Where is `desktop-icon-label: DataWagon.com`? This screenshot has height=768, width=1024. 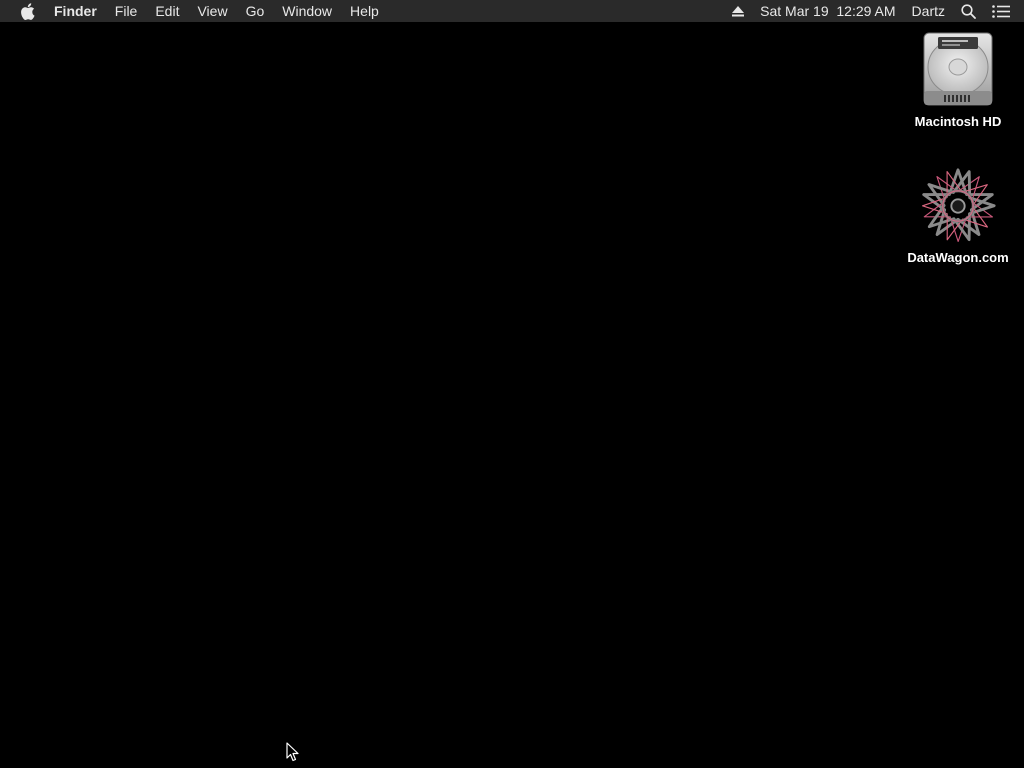 desktop-icon-label: DataWagon.com is located at coordinates (958, 257).